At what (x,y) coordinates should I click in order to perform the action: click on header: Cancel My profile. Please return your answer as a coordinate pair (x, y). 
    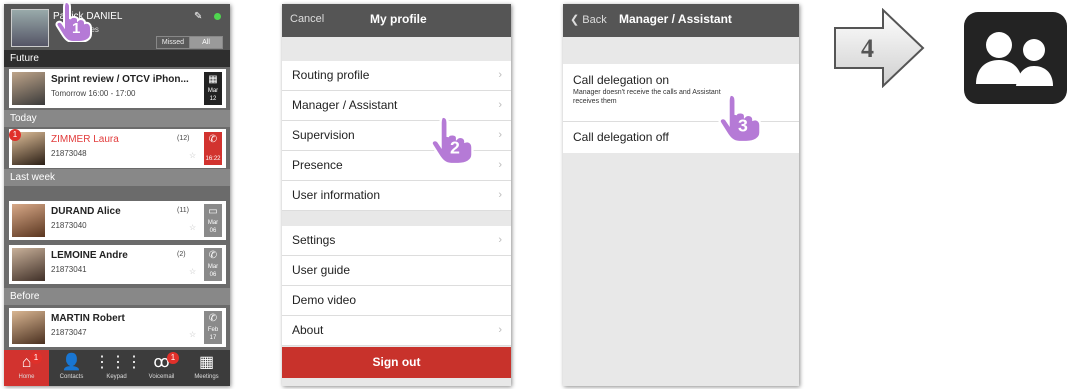
    Looking at the image, I should click on (396, 20).